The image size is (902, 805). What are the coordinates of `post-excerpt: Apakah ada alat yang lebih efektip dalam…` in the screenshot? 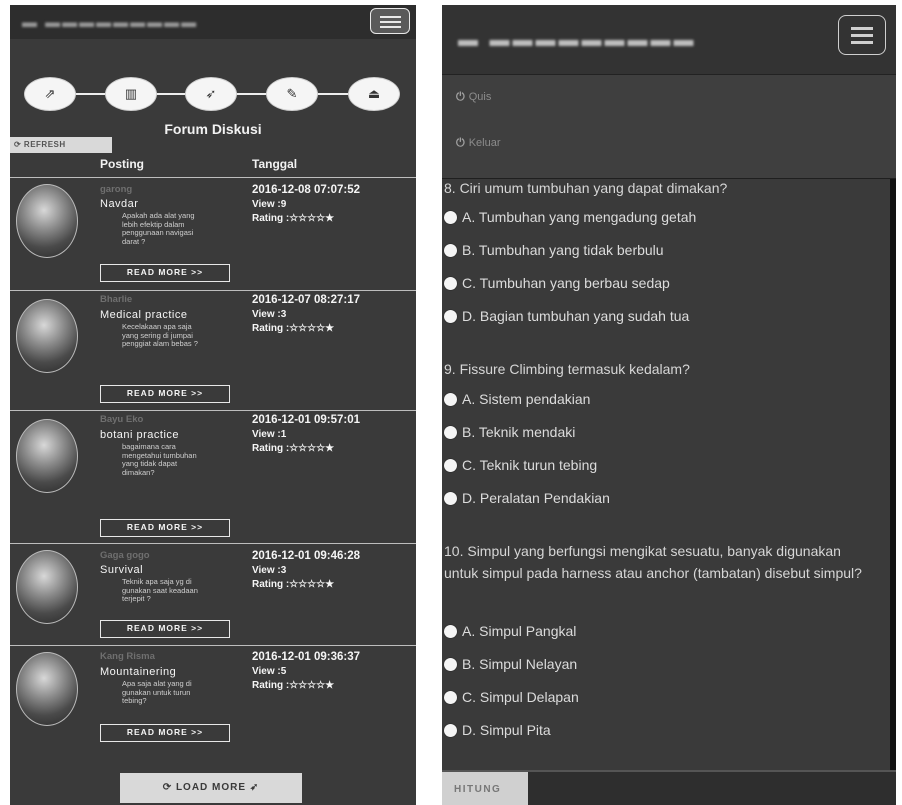 It's located at (158, 228).